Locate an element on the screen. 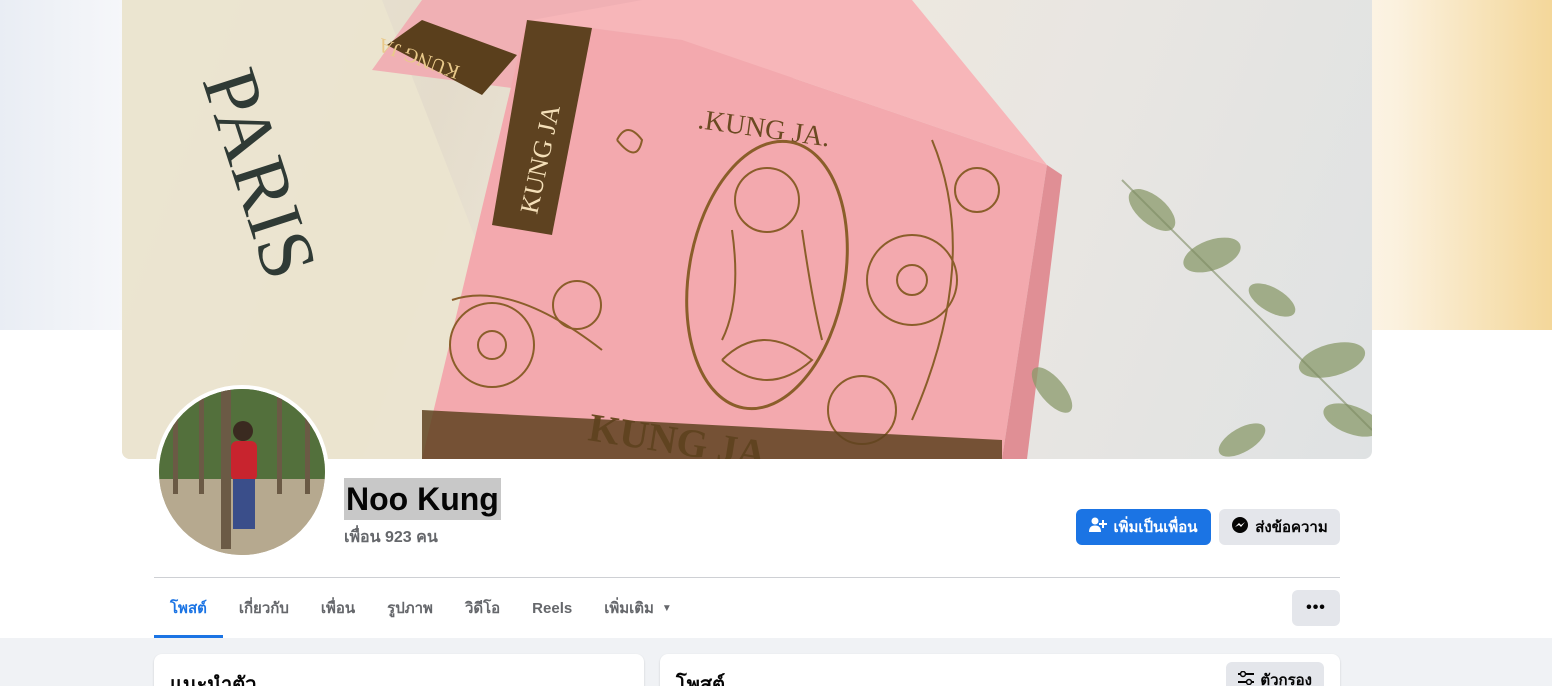 Image resolution: width=1552 pixels, height=686 pixels. tab-reels: Reels is located at coordinates (552, 608).